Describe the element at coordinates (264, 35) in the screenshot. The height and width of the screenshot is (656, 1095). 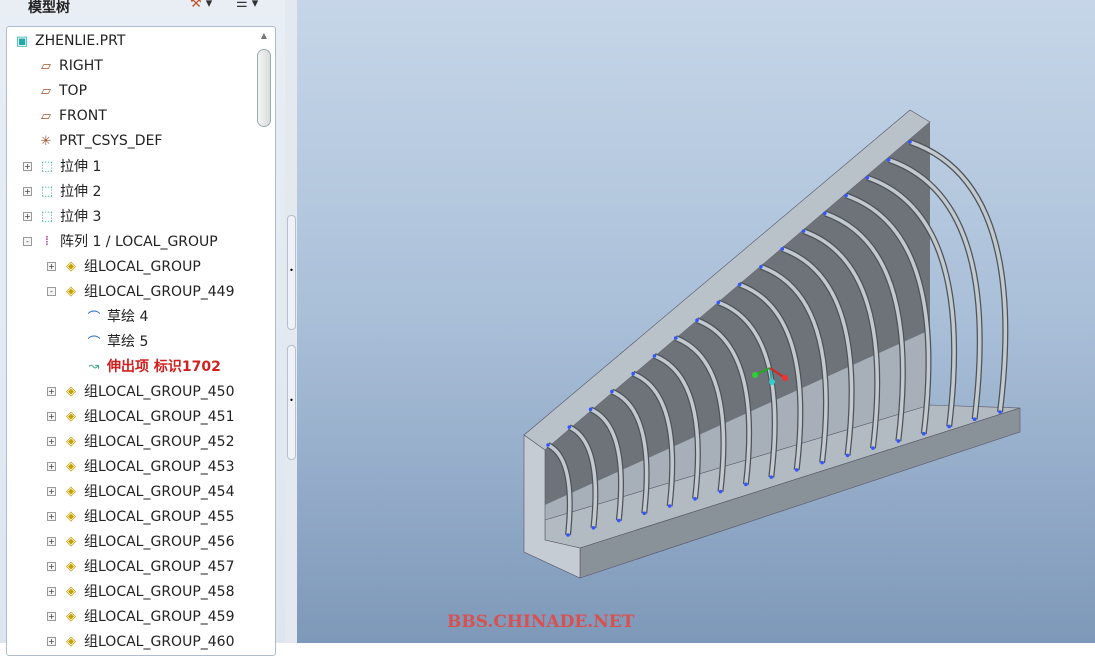
I see `scroll-up-icon: ▲` at that location.